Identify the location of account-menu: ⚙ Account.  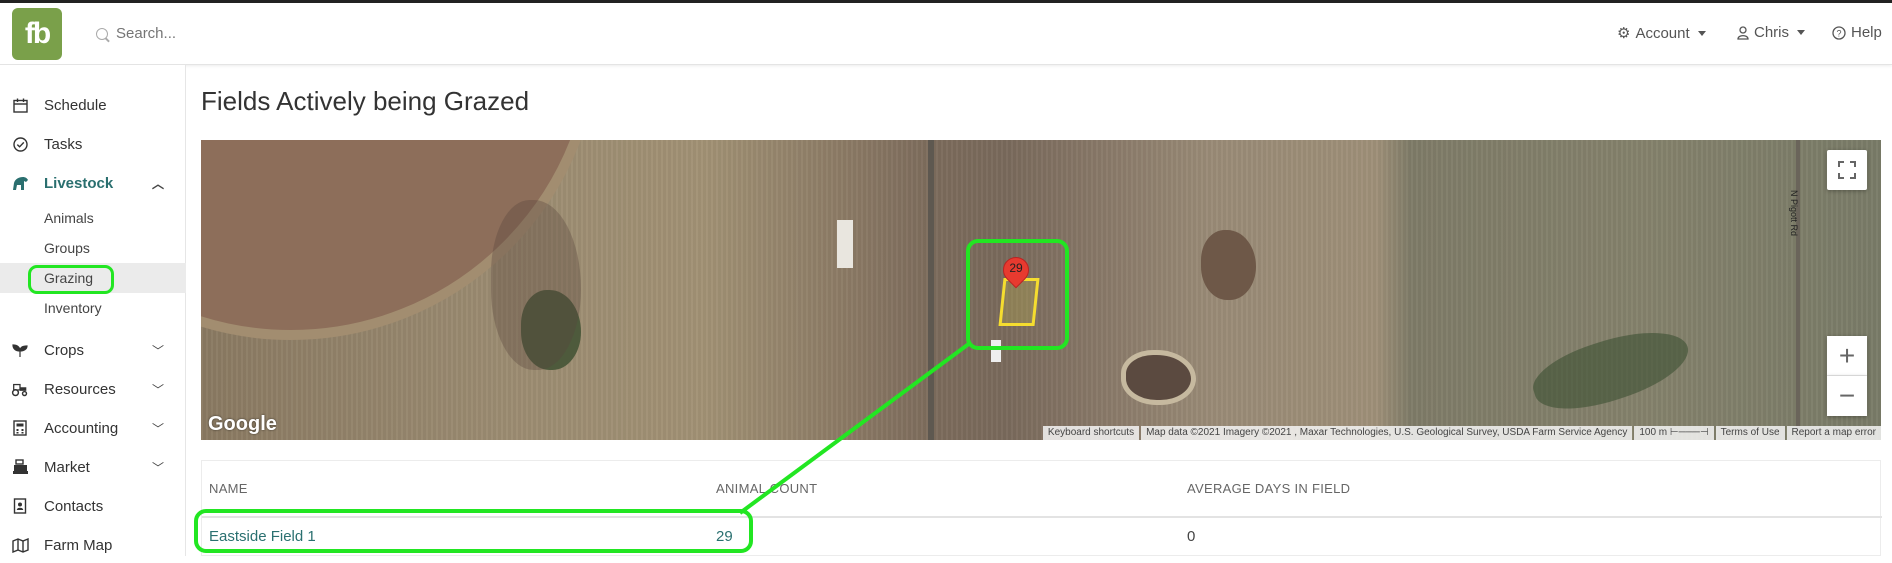
(1661, 33).